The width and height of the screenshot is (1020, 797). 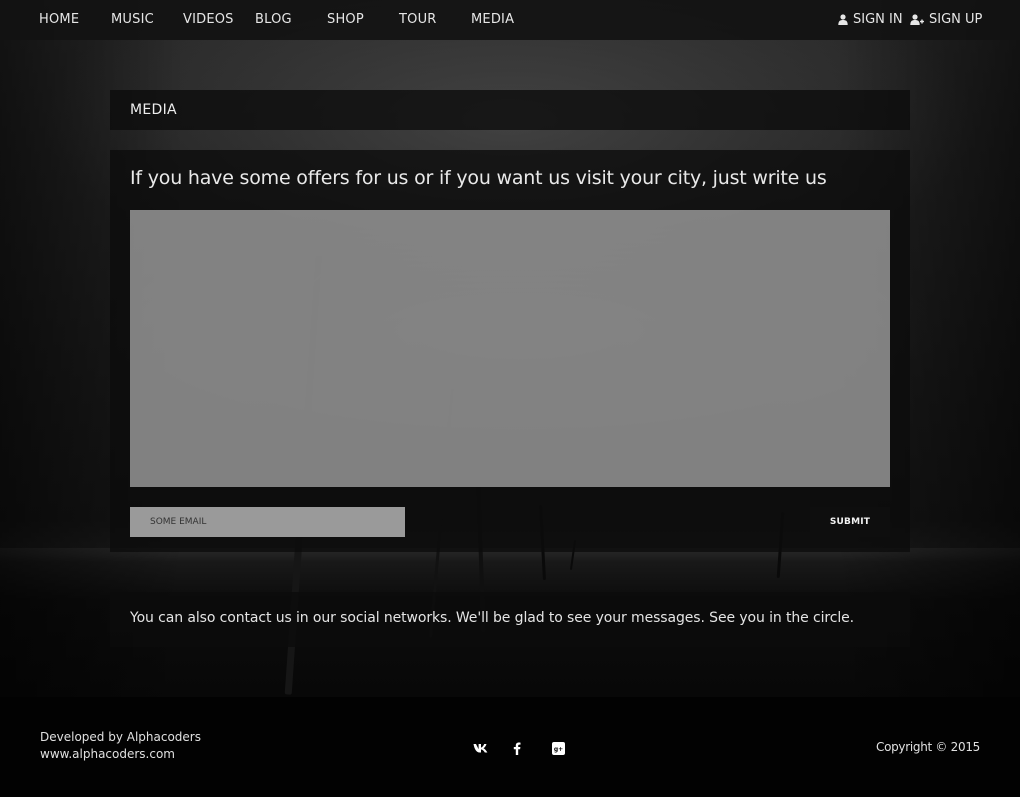 I want to click on google-plus-icon: g+, so click(x=558, y=748).